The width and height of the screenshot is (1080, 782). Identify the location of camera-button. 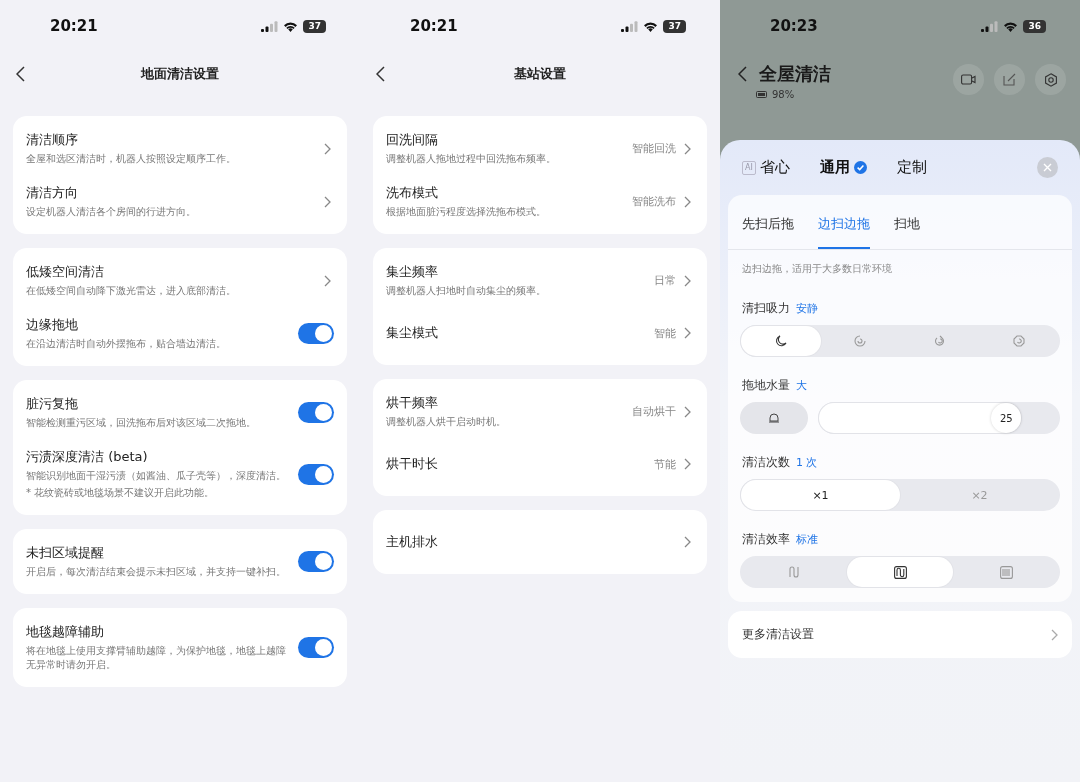
(968, 79).